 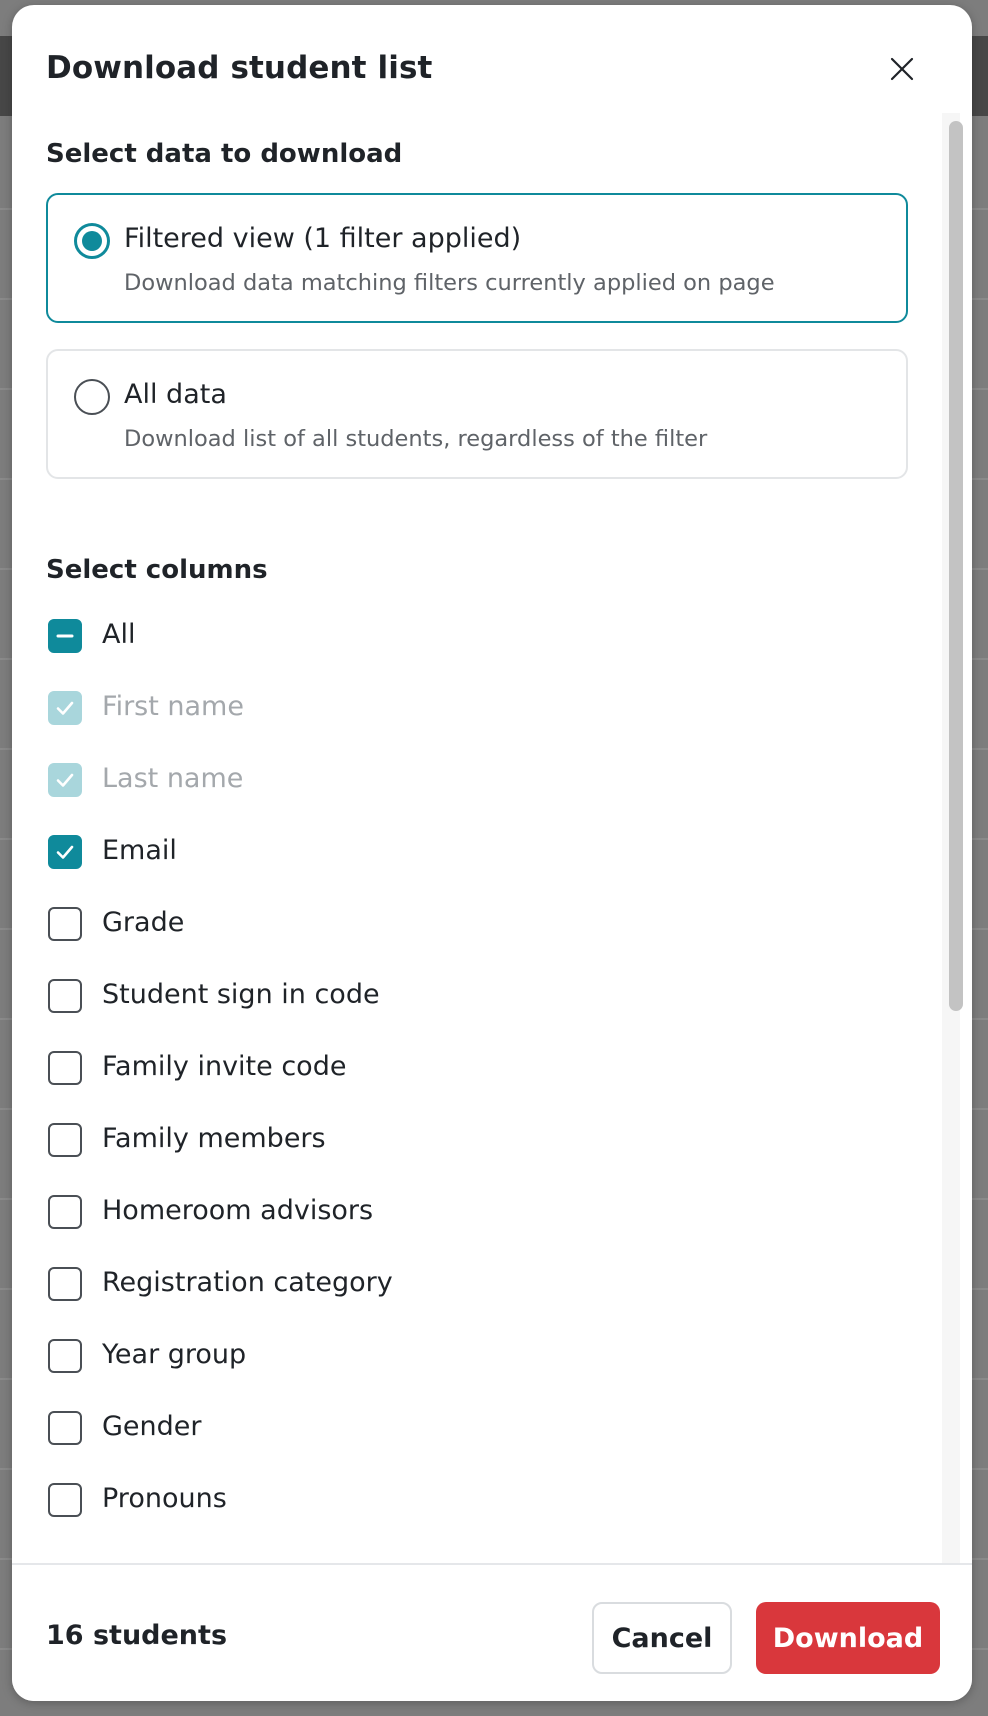 What do you see at coordinates (173, 778) in the screenshot?
I see `column-label: Last name` at bounding box center [173, 778].